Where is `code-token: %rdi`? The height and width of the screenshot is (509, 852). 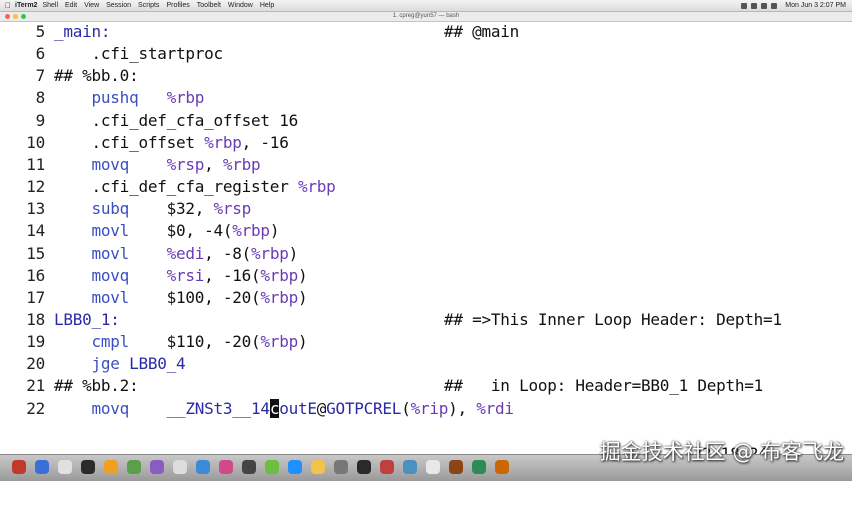
code-token: %rdi is located at coordinates (495, 408).